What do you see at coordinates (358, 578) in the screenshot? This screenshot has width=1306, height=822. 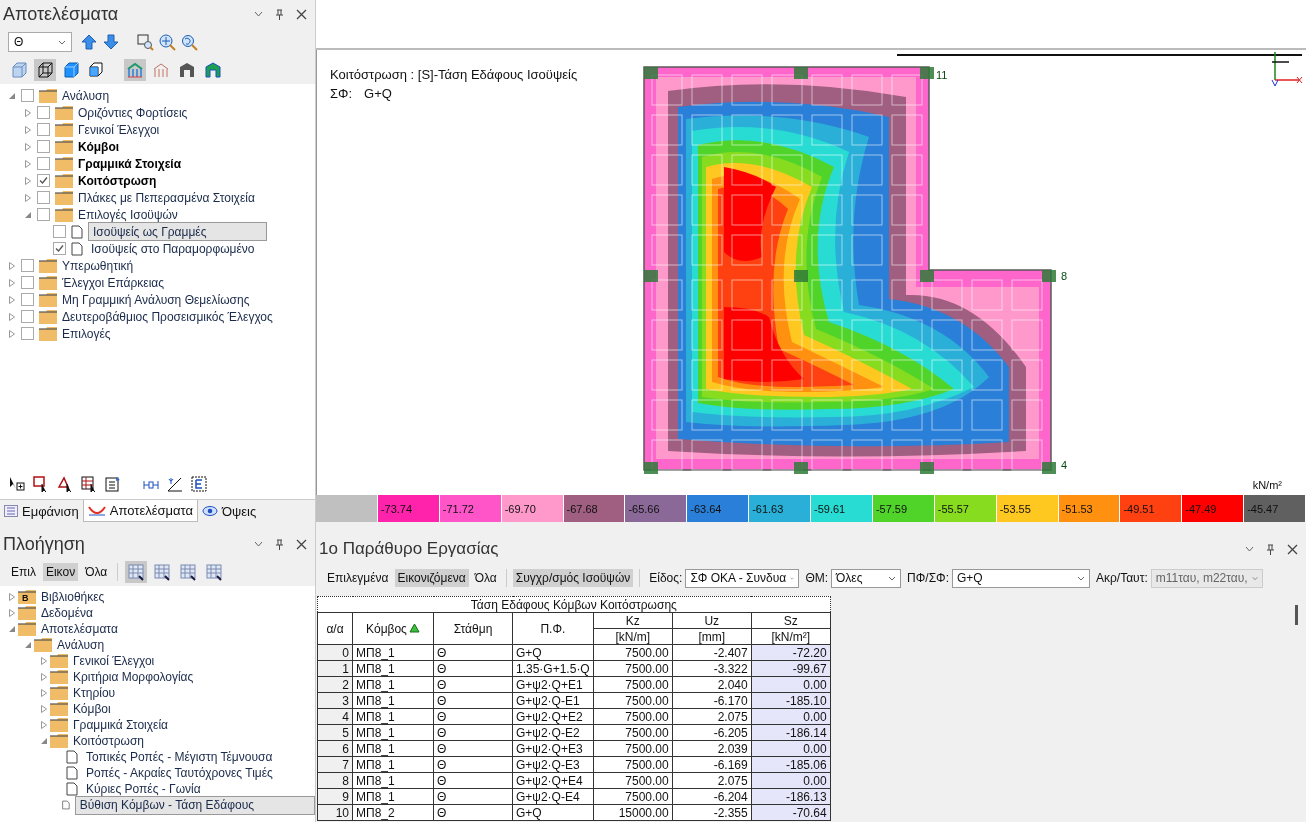 I see `filter-button: Επιλεγμένα` at bounding box center [358, 578].